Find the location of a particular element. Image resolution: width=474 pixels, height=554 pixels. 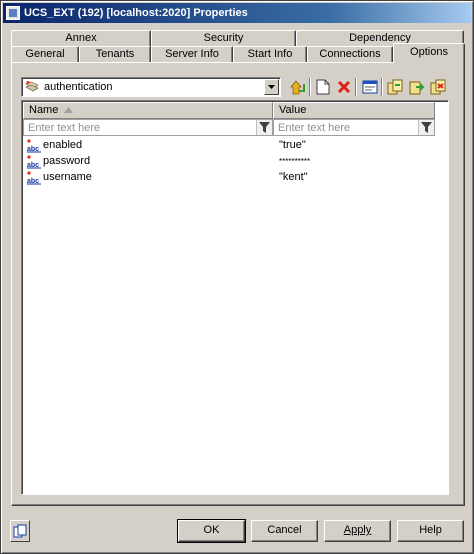

dropdown-arrow-button is located at coordinates (271, 87).